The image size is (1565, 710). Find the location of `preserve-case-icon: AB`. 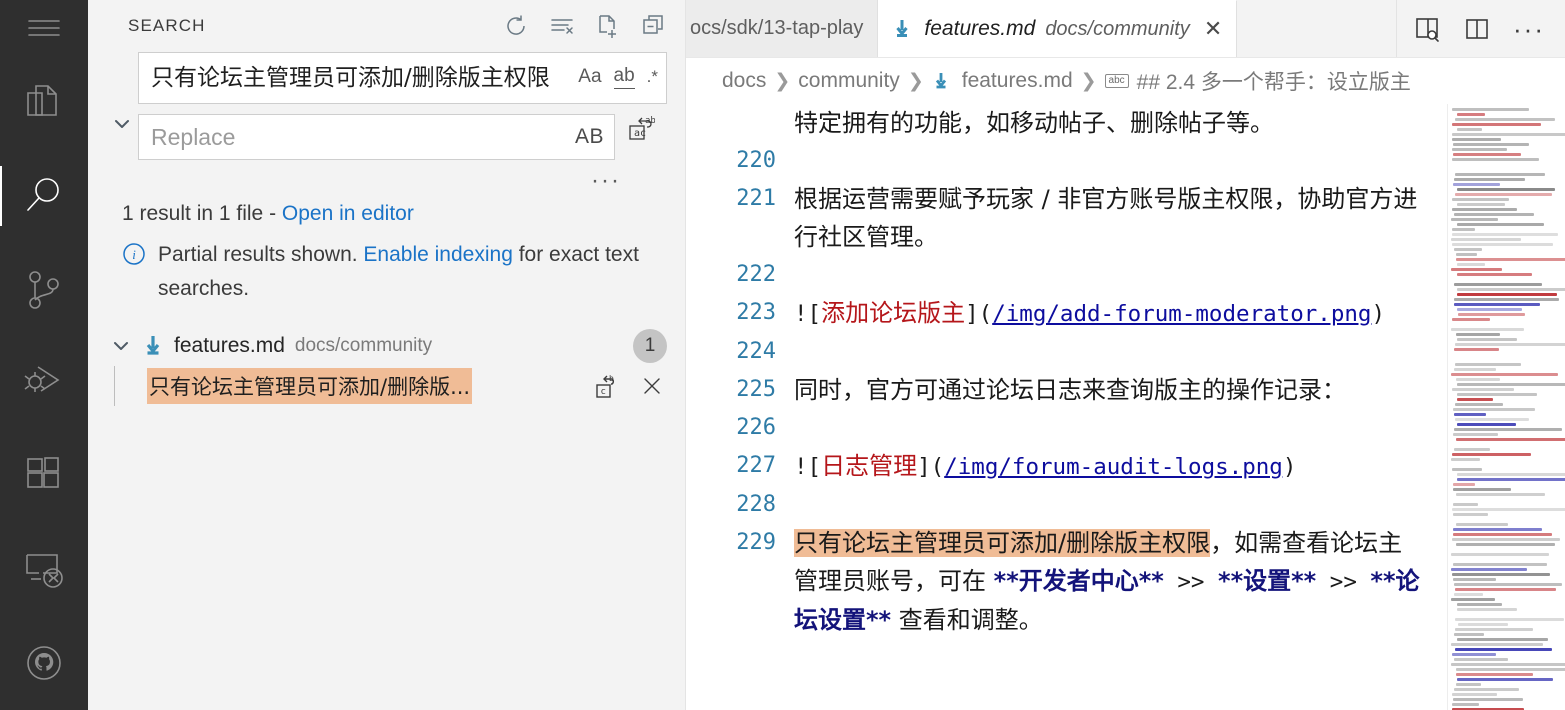

preserve-case-icon: AB is located at coordinates (589, 137).